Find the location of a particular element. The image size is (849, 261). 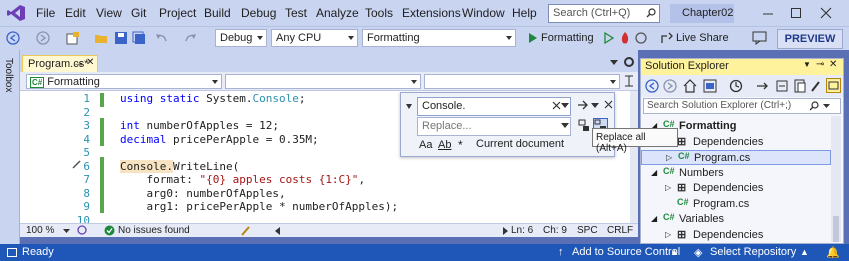

code-line: decimal pricePerApple = 0.35M; is located at coordinates (219, 139).